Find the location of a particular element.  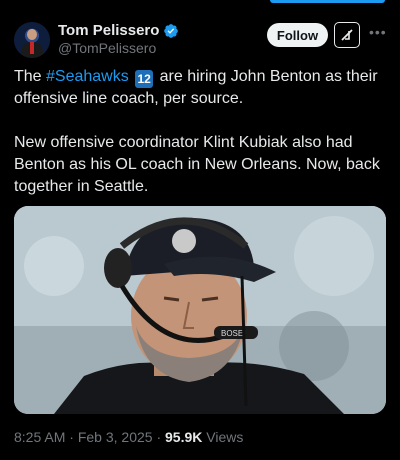

grok-glyph-icon is located at coordinates (347, 35).